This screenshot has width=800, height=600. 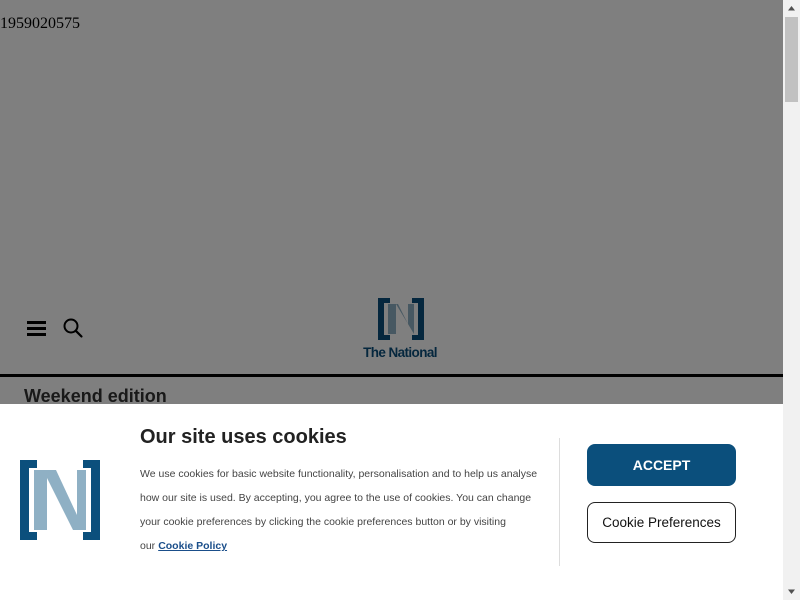 What do you see at coordinates (661, 465) in the screenshot?
I see `accept-button: ACCEPT` at bounding box center [661, 465].